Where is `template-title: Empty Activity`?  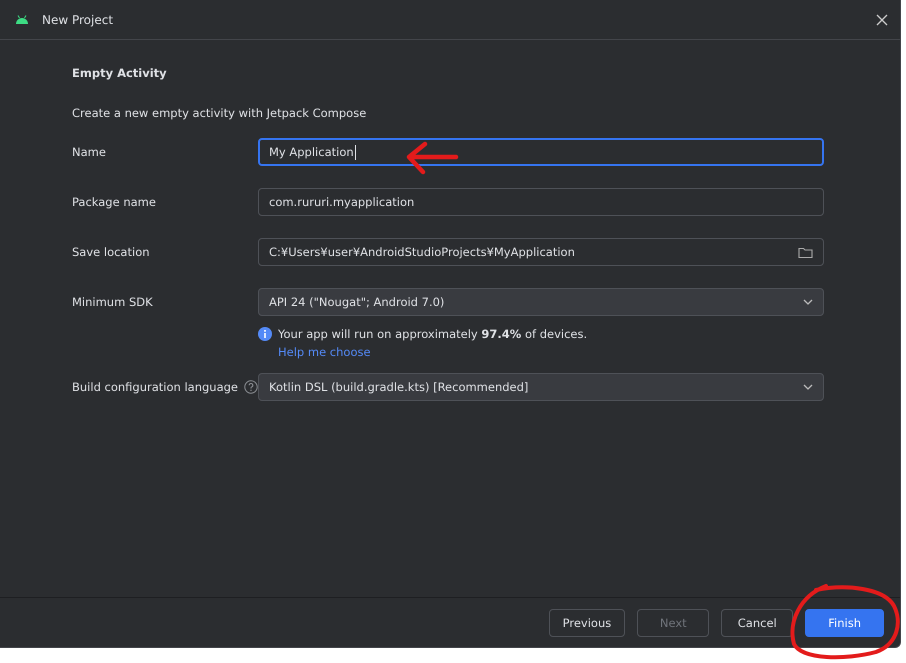
template-title: Empty Activity is located at coordinates (120, 73).